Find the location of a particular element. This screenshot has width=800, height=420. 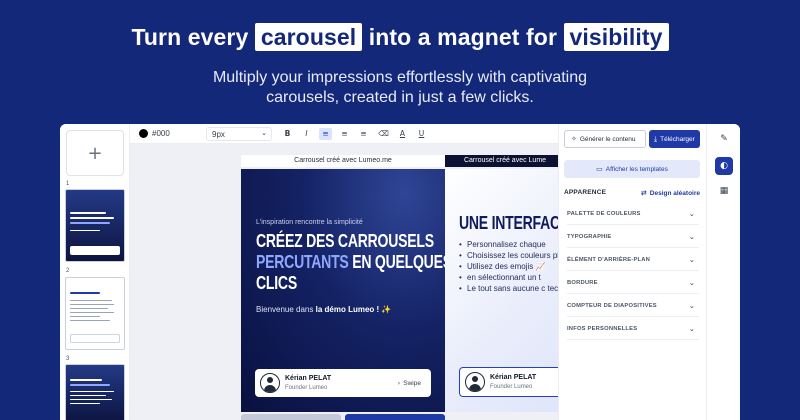

list-item: Choisissez les couleurs plan is located at coordinates (508, 255).